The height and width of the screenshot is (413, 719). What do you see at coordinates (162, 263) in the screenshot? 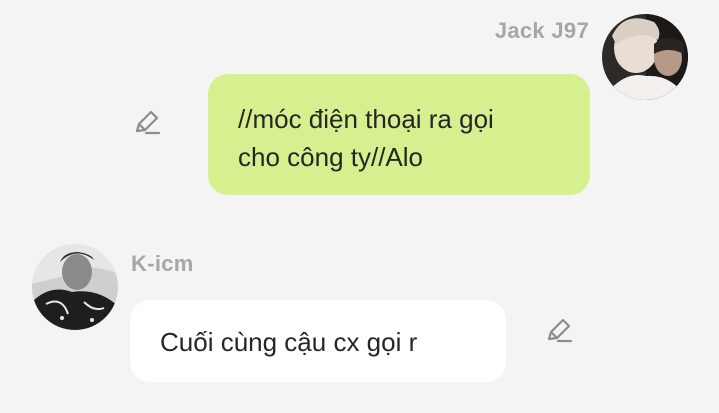
I see `sender-name-k-icm: K-icm` at bounding box center [162, 263].